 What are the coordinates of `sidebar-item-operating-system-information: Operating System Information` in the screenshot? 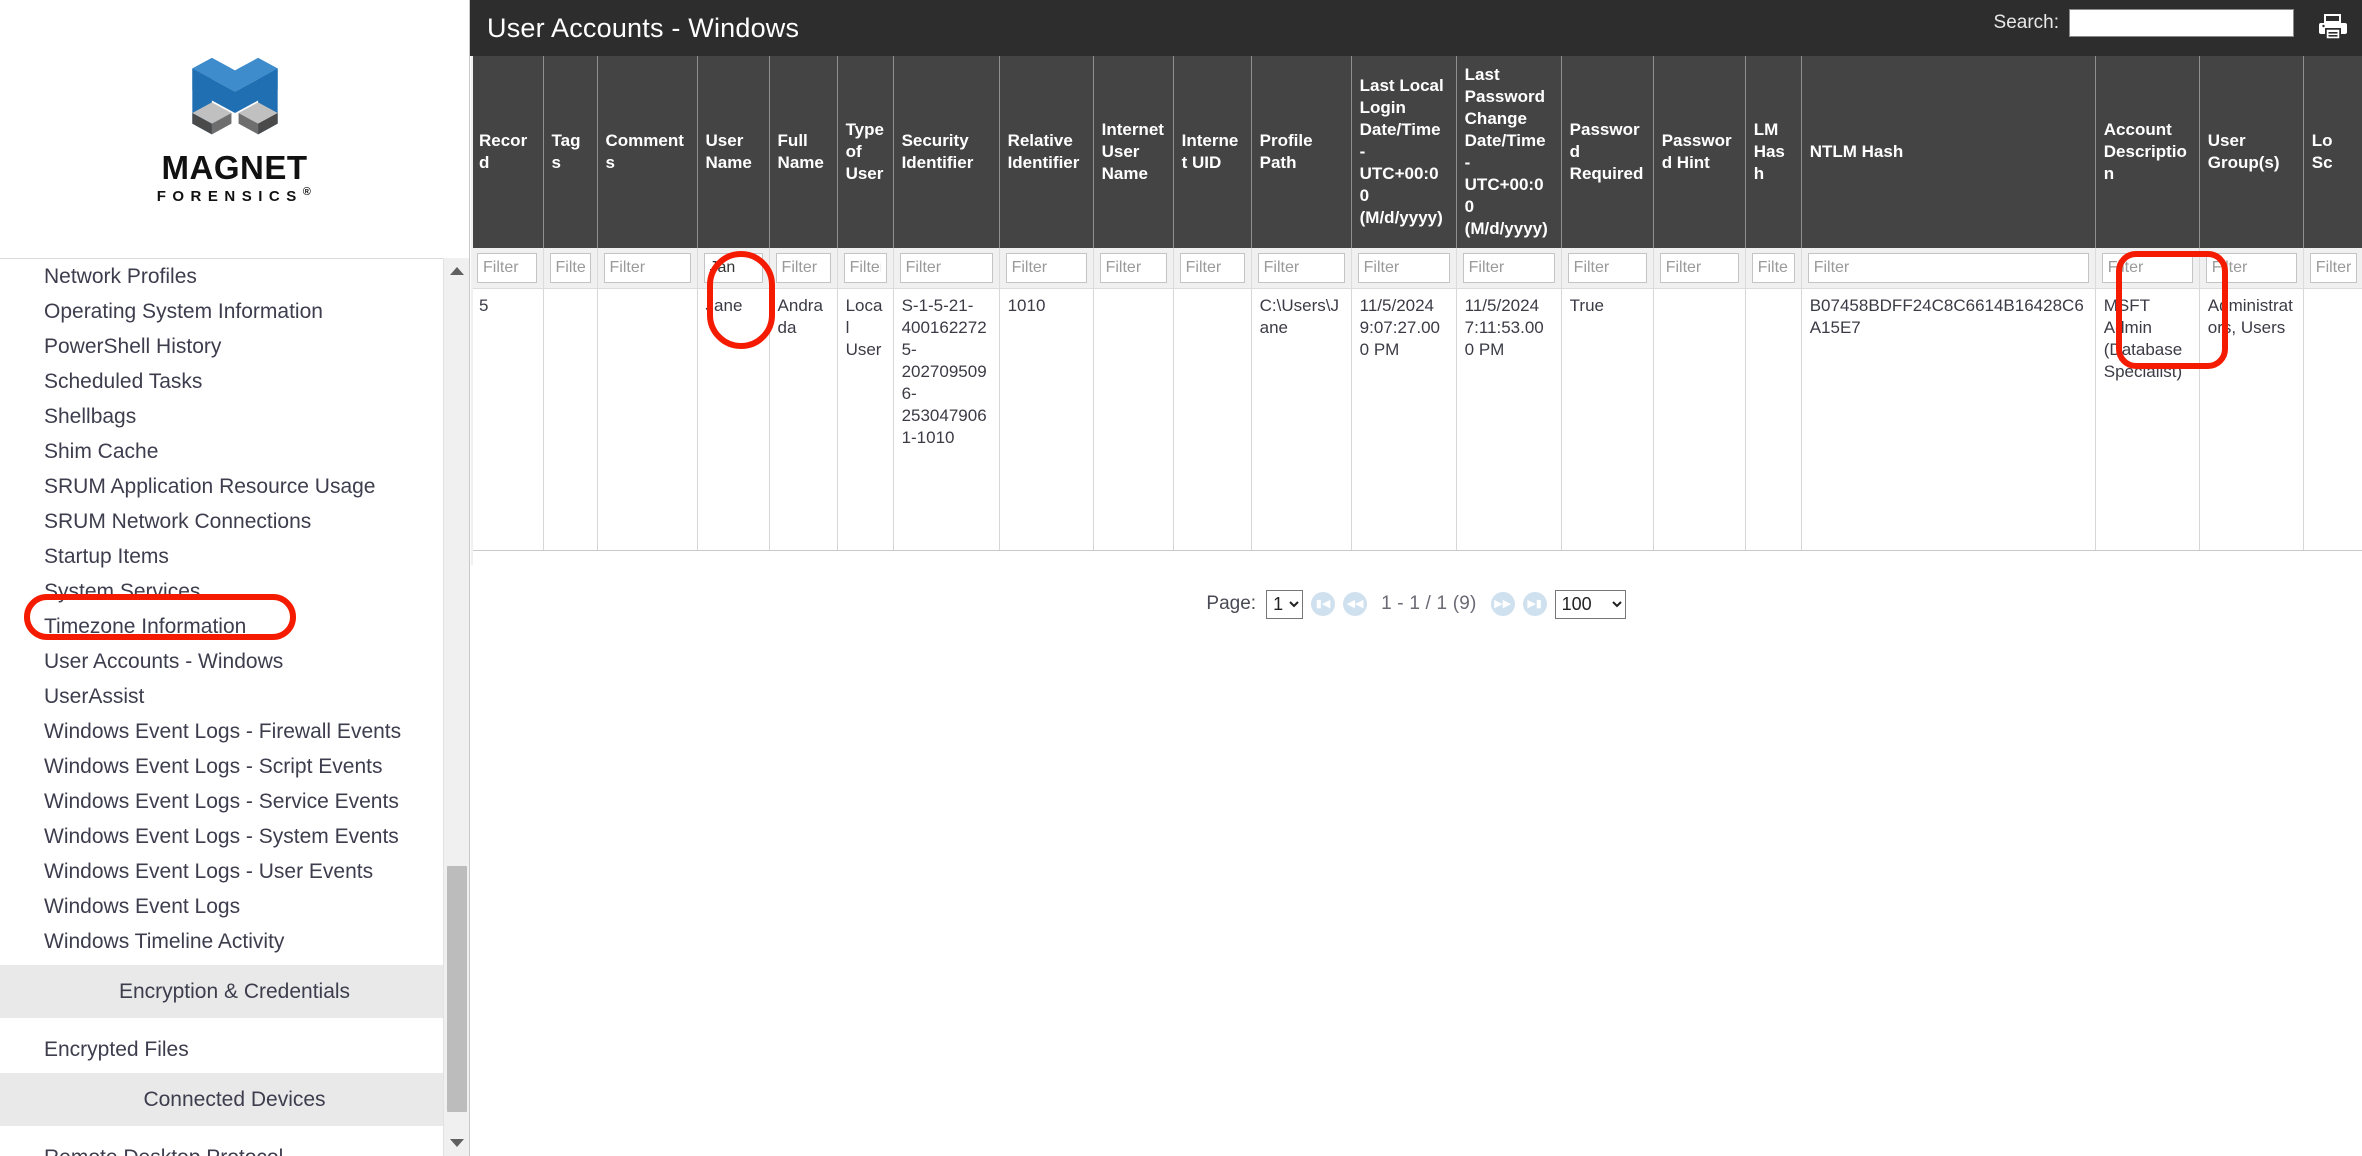 It's located at (234, 311).